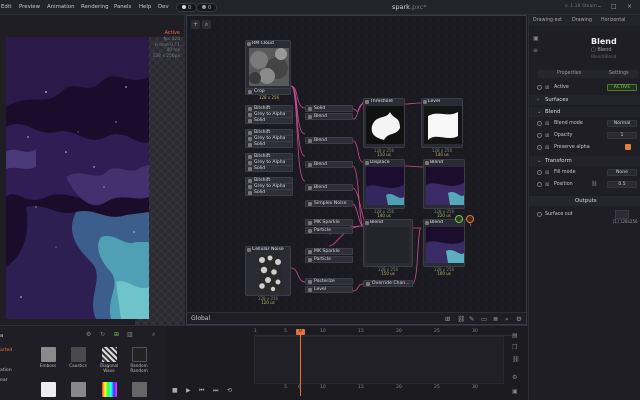 This screenshot has width=640, height=400. I want to click on step-back-icon: ⏮, so click(201, 391).